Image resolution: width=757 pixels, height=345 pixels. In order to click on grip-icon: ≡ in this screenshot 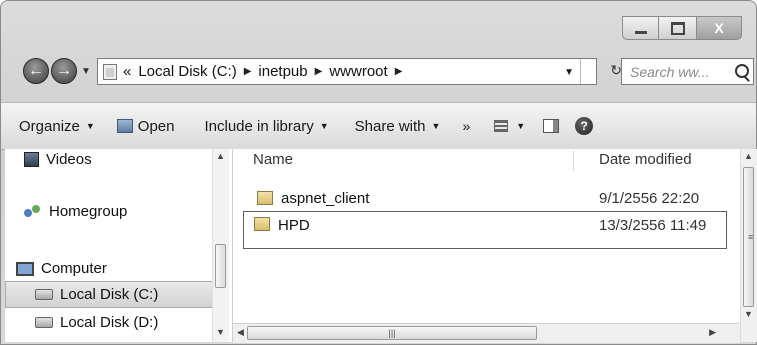, I will do `click(751, 237)`.